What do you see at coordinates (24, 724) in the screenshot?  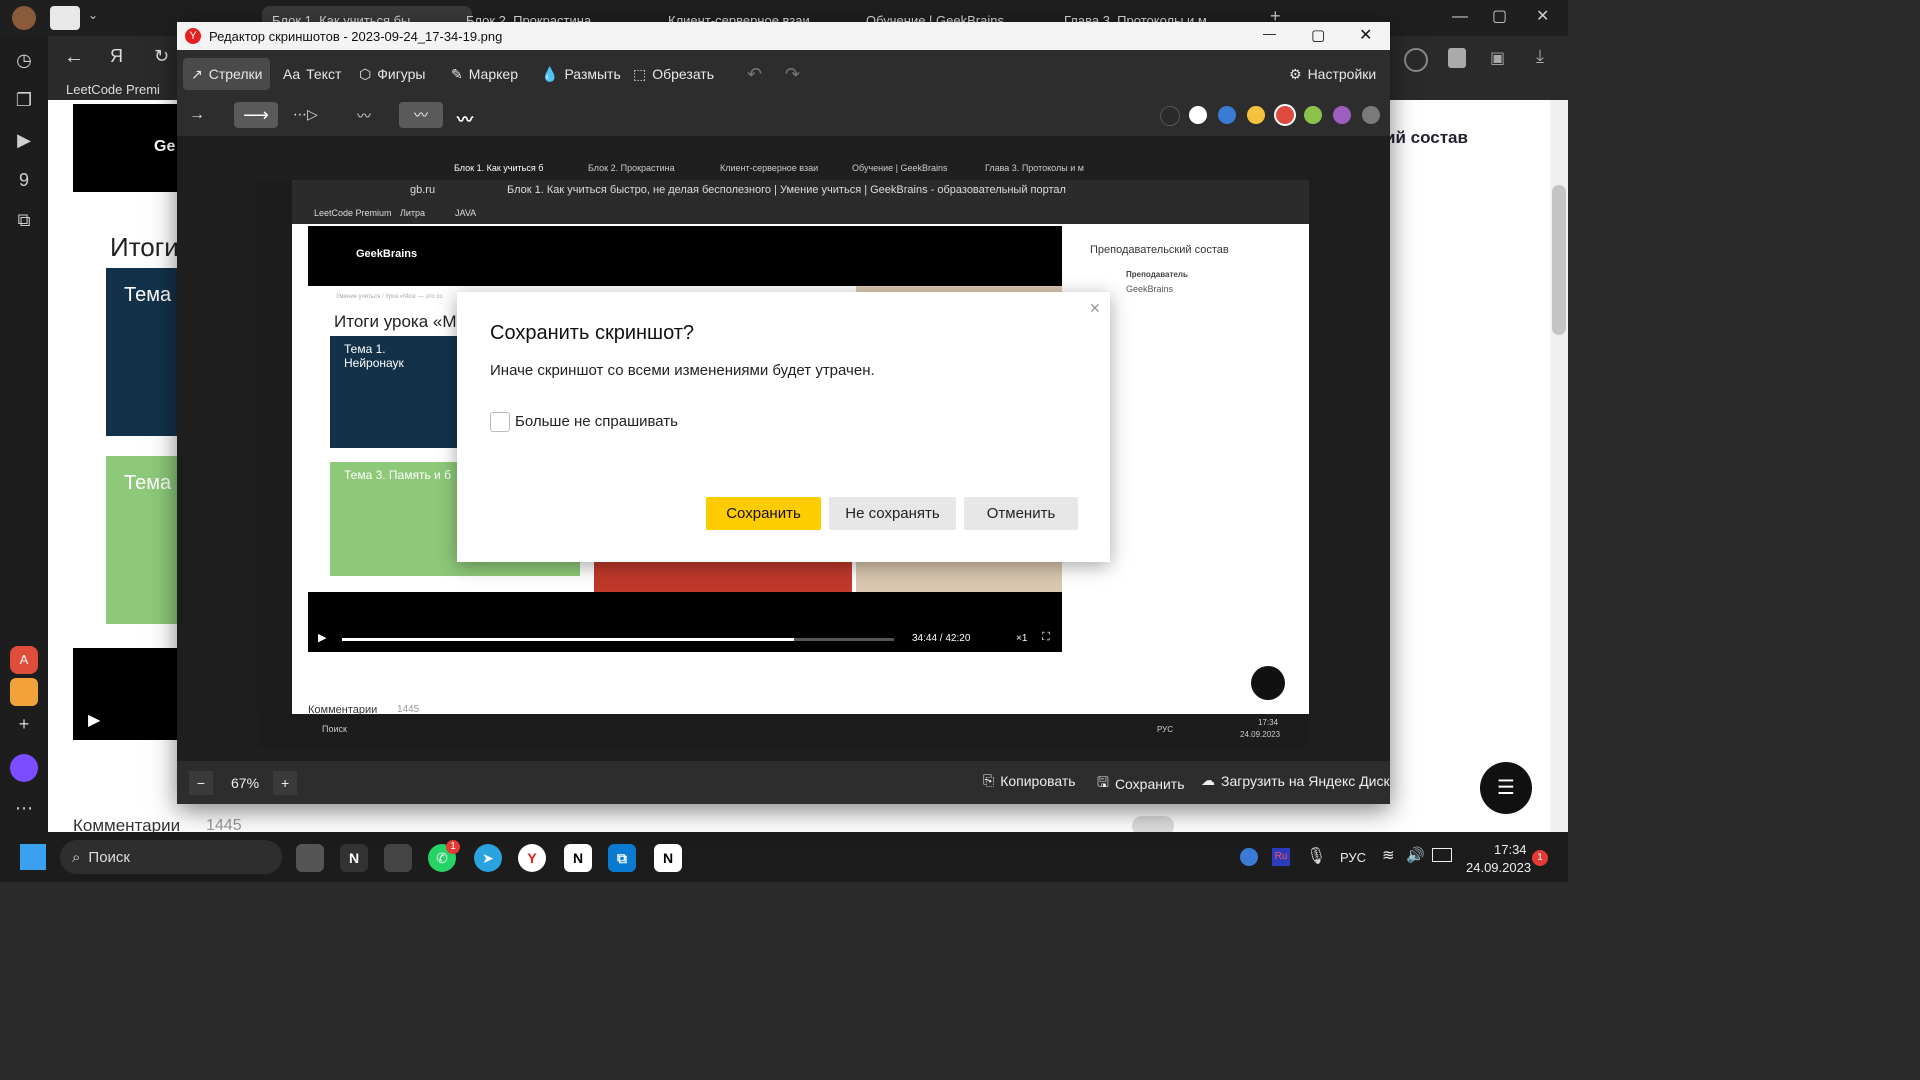 I see `add-icon: +` at bounding box center [24, 724].